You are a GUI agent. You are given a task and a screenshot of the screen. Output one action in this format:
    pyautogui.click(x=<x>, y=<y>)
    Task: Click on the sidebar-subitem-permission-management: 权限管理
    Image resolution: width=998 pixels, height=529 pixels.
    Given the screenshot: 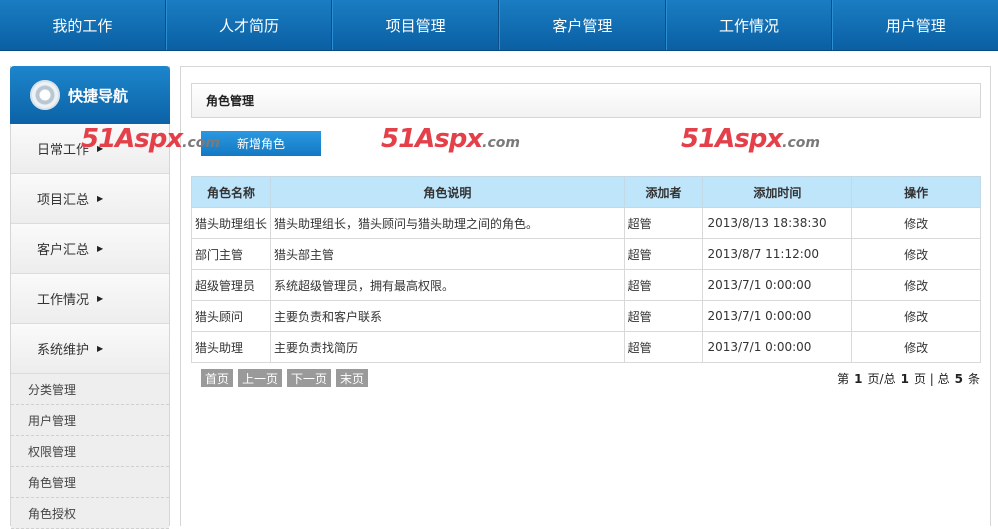 What is the action you would take?
    pyautogui.click(x=90, y=451)
    